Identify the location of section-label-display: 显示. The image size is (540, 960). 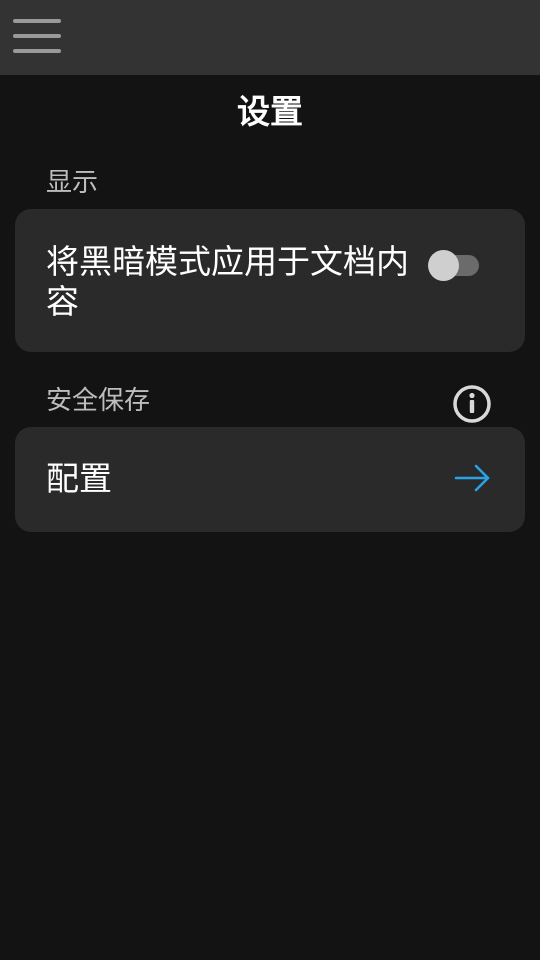
(72, 183).